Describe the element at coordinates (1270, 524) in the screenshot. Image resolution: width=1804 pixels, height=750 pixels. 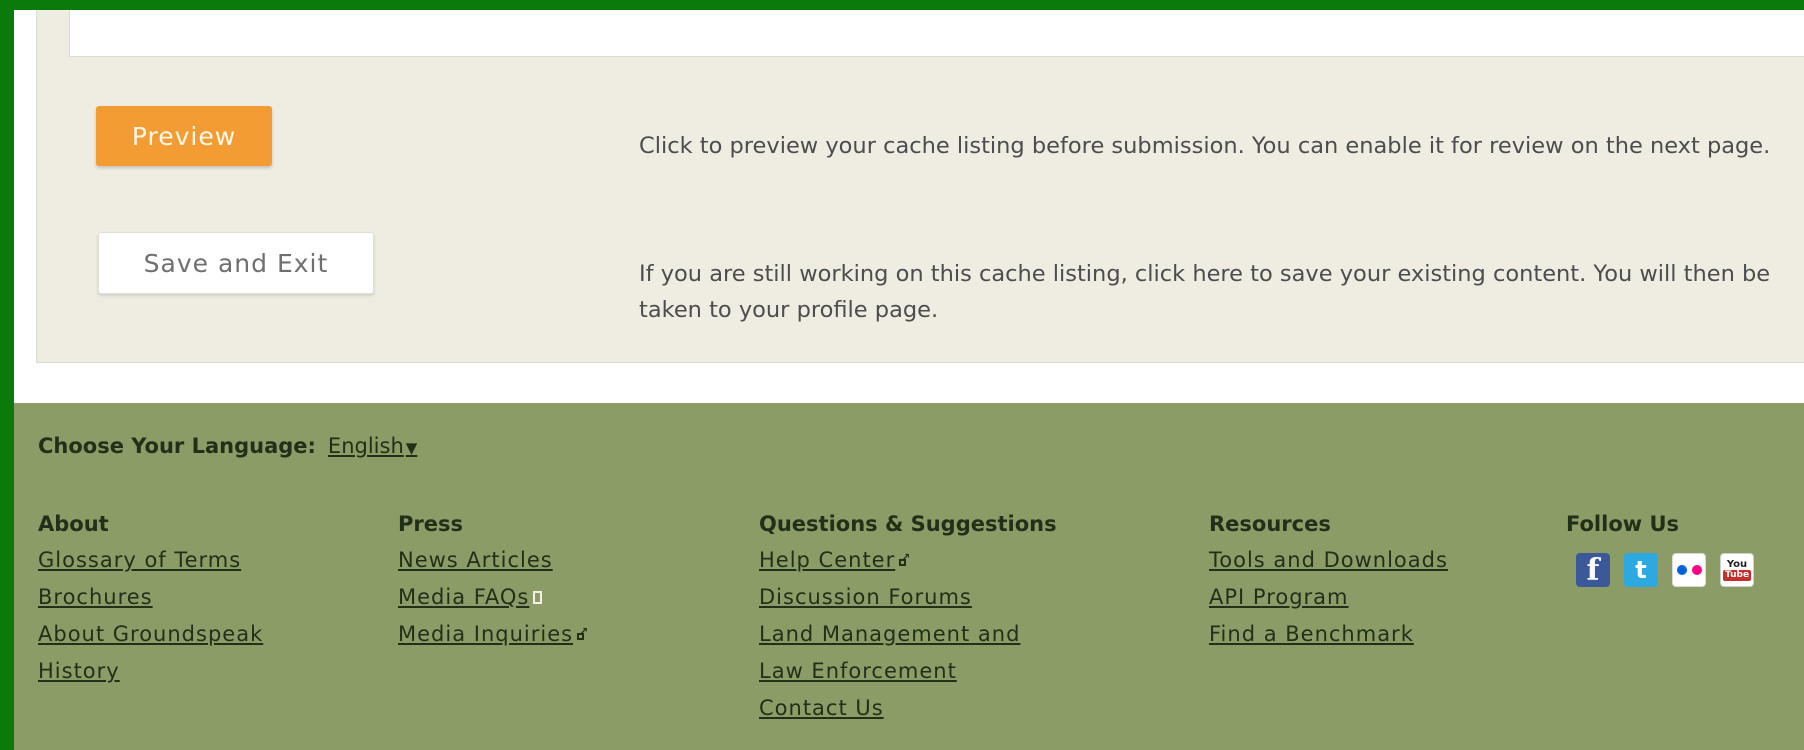
I see `column-heading: Resources` at that location.